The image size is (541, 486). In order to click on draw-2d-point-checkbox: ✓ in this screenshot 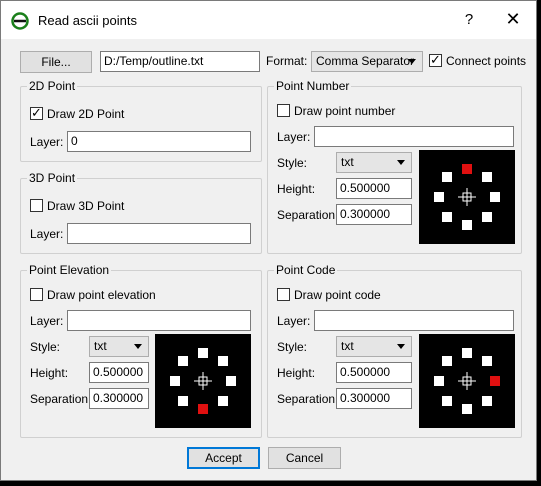, I will do `click(36, 112)`.